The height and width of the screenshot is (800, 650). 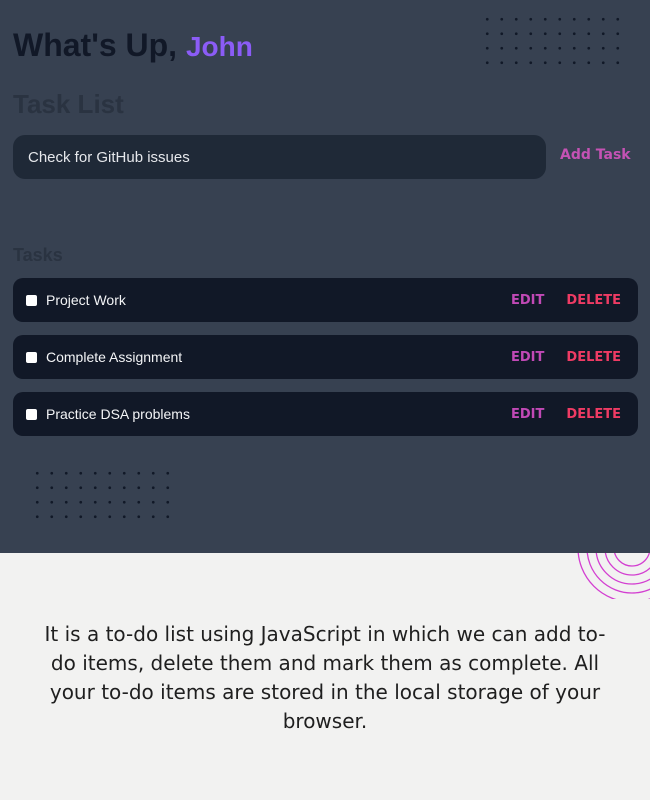 I want to click on greeting-heading: What's Up, John, so click(x=133, y=45).